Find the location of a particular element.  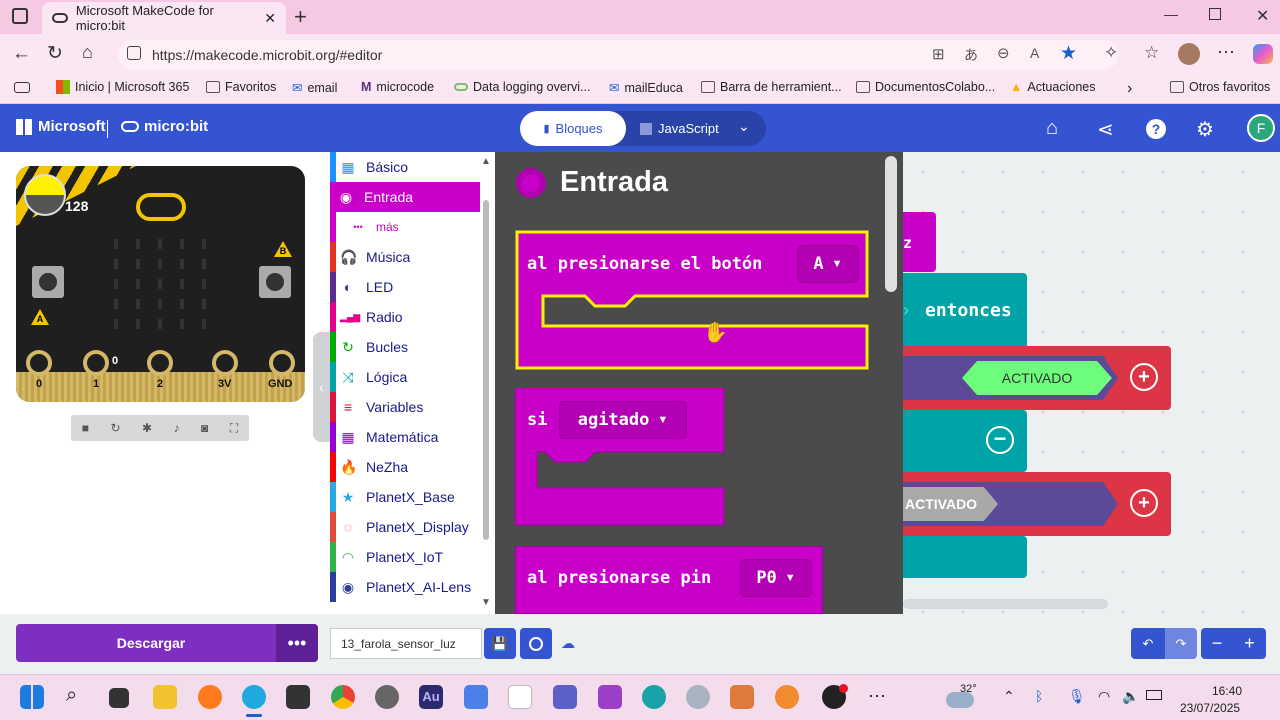

copilot-icon is located at coordinates (1263, 54).